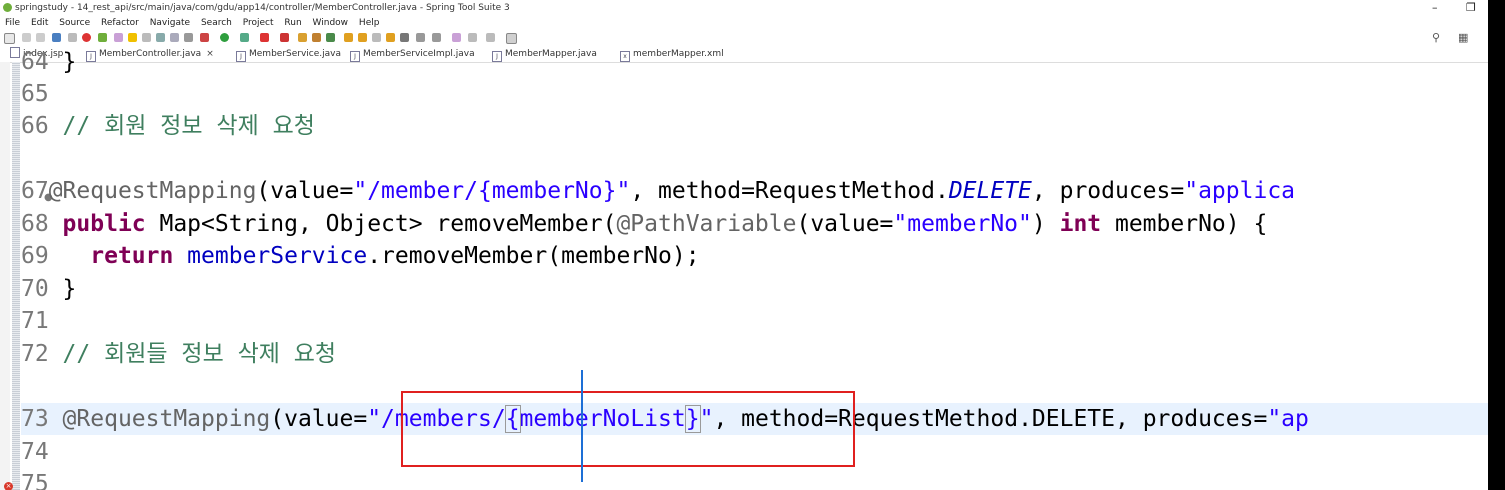  I want to click on search-icon: ⚲, so click(1436, 37).